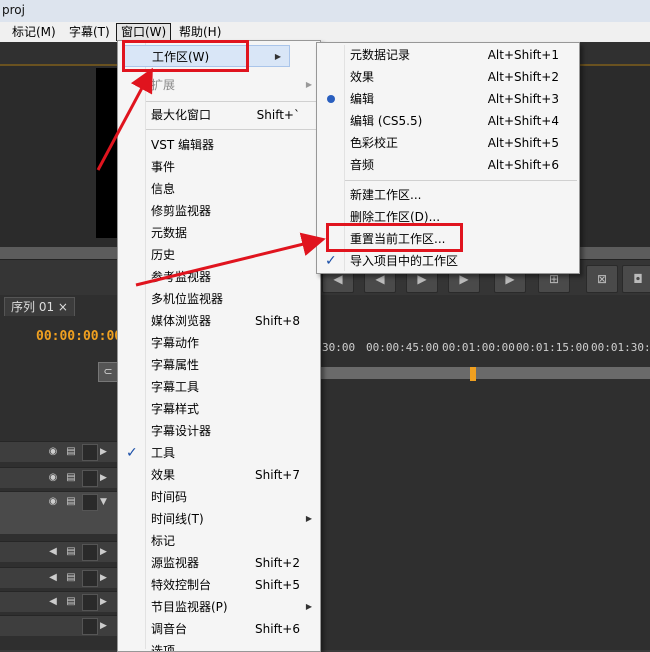 This screenshot has width=650, height=652. What do you see at coordinates (219, 211) in the screenshot?
I see `menu-item-trim-monitor: 修剪监视器` at bounding box center [219, 211].